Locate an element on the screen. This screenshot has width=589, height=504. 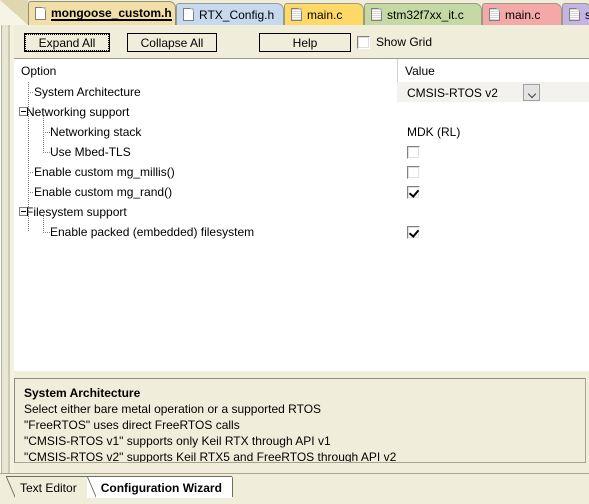
file-tab-5: s is located at coordinates (575, 14).